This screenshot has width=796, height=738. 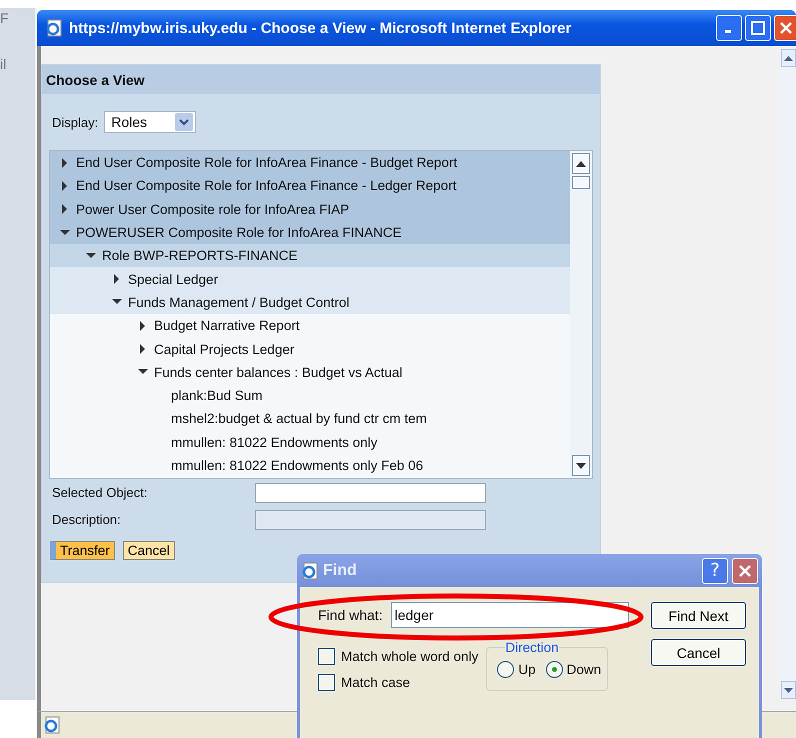 I want to click on find-what-field: ledger, so click(x=509, y=615).